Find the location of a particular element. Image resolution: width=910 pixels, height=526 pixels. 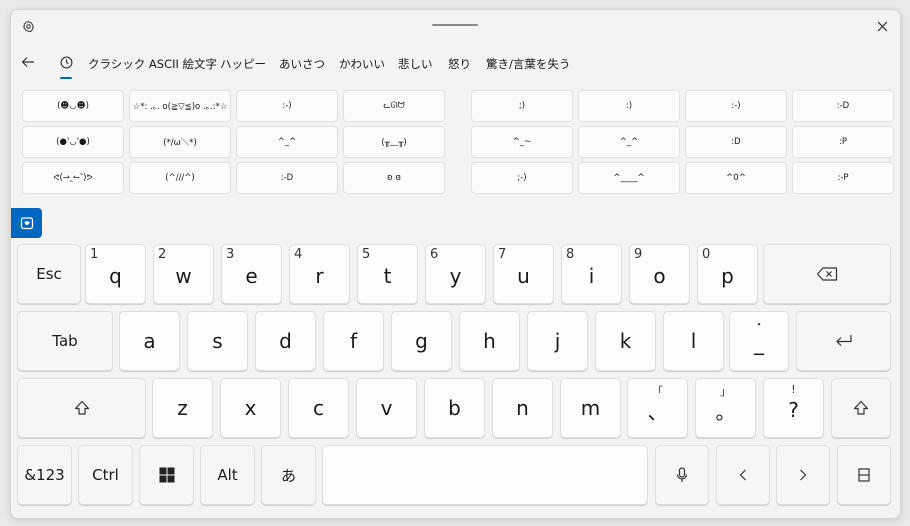

letter-key: b is located at coordinates (454, 408).